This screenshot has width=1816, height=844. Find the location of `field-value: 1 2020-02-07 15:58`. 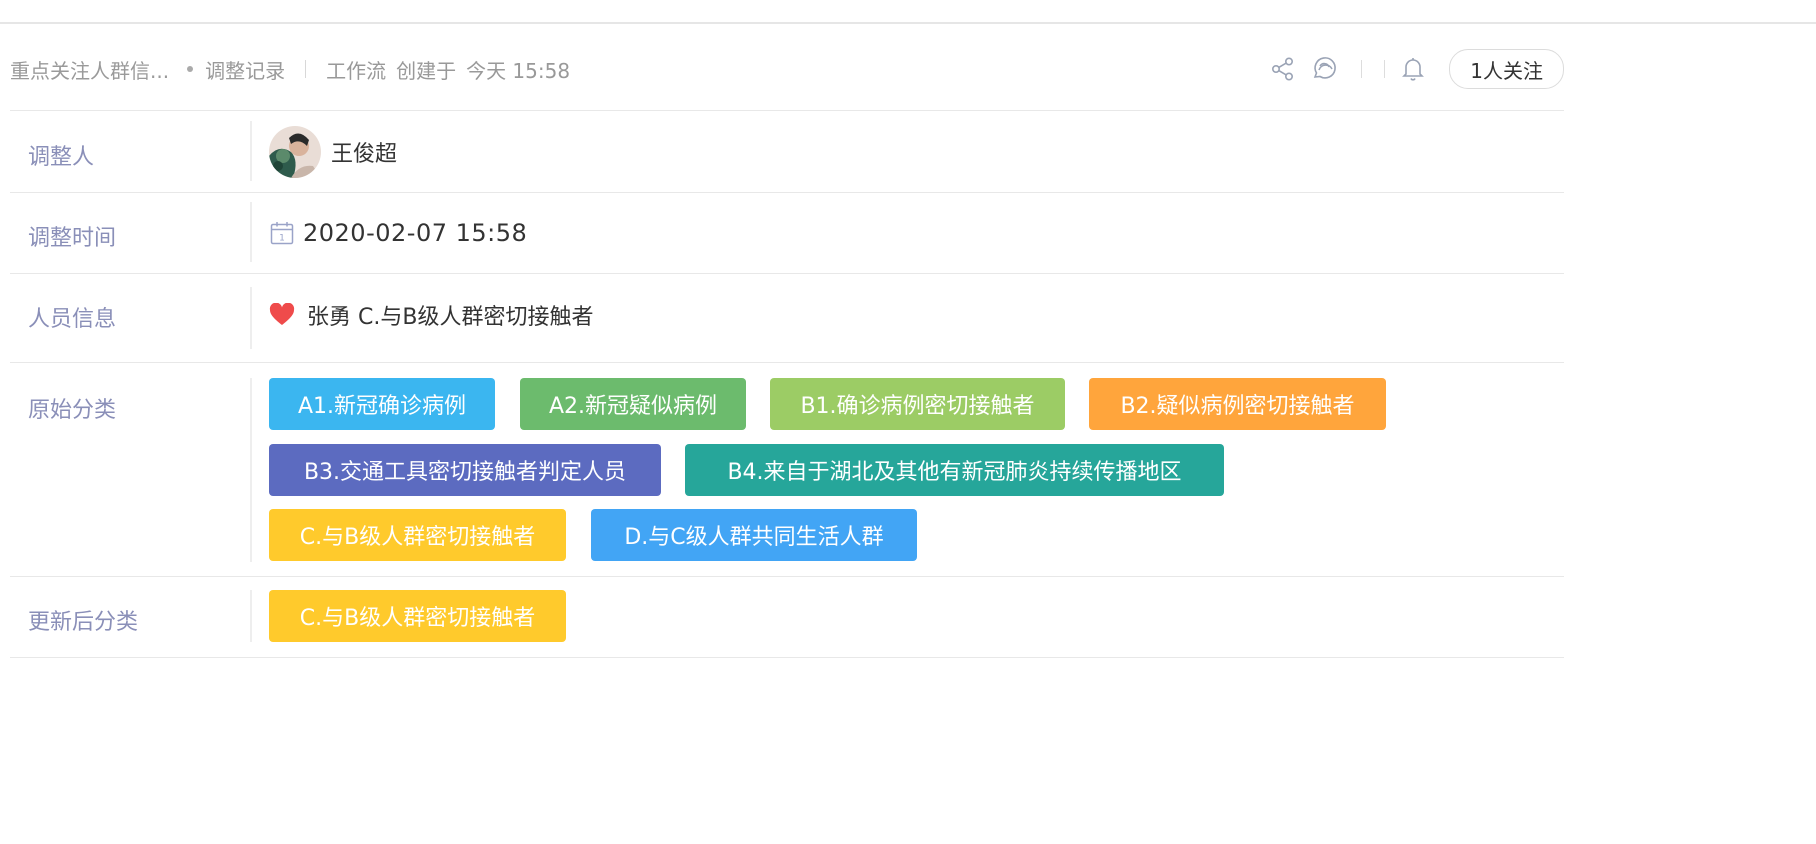

field-value: 1 2020-02-07 15:58 is located at coordinates (398, 233).